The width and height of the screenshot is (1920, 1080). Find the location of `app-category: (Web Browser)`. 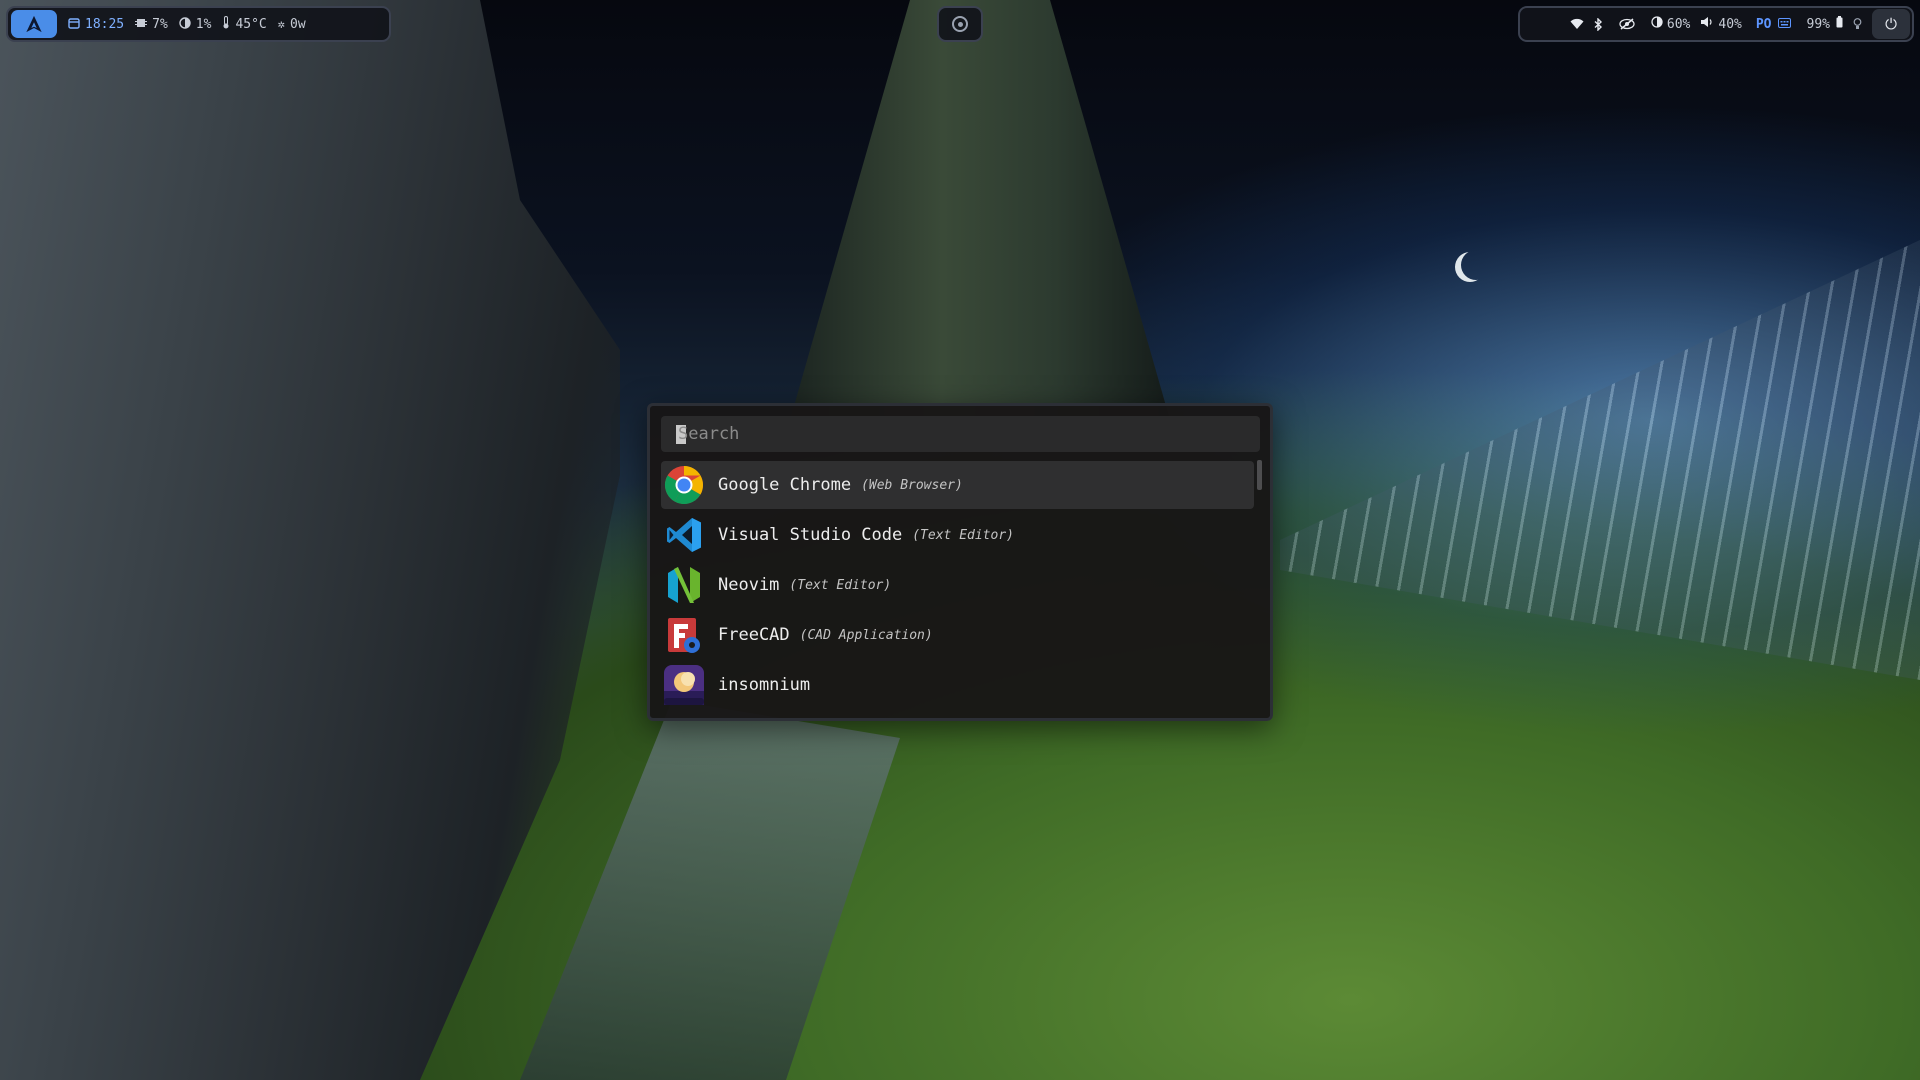

app-category: (Web Browser) is located at coordinates (912, 485).